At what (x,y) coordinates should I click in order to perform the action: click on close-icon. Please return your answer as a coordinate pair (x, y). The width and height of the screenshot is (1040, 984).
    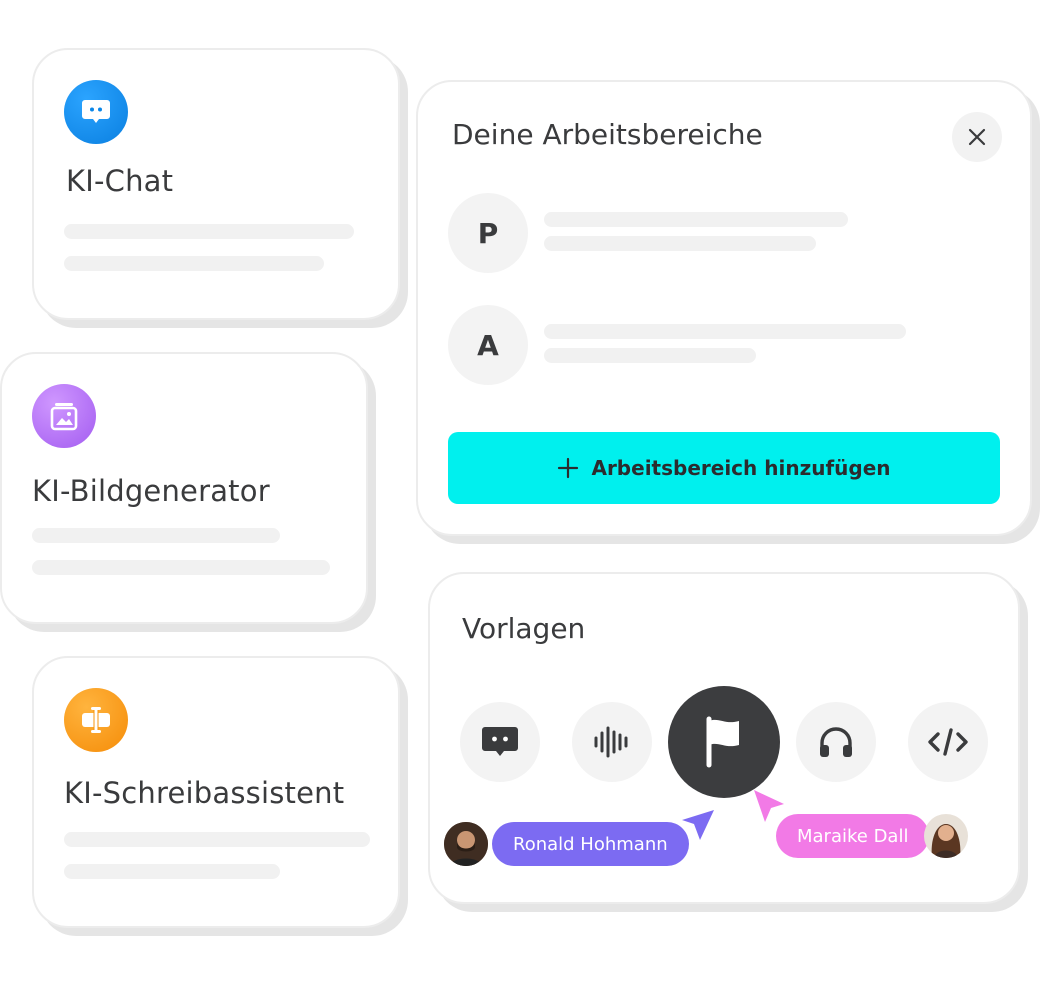
    Looking at the image, I should click on (977, 137).